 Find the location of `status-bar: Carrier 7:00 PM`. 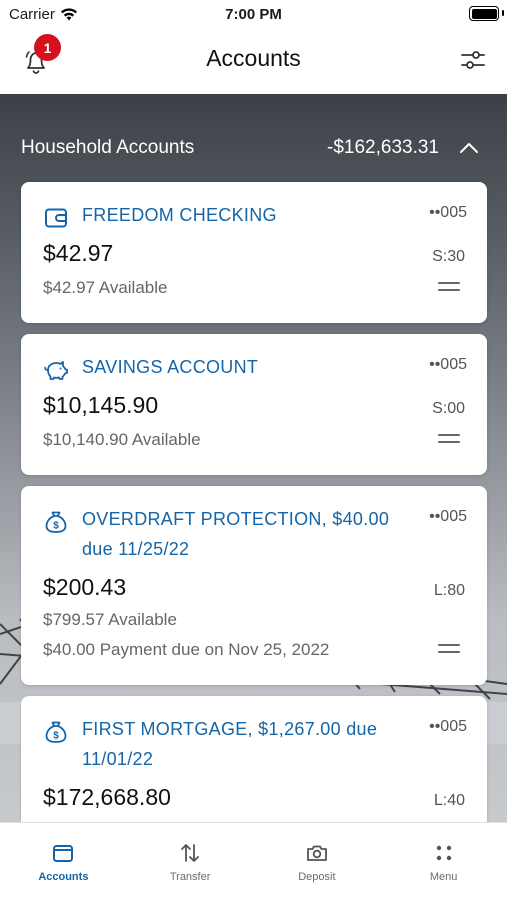

status-bar: Carrier 7:00 PM is located at coordinates (253, 15).